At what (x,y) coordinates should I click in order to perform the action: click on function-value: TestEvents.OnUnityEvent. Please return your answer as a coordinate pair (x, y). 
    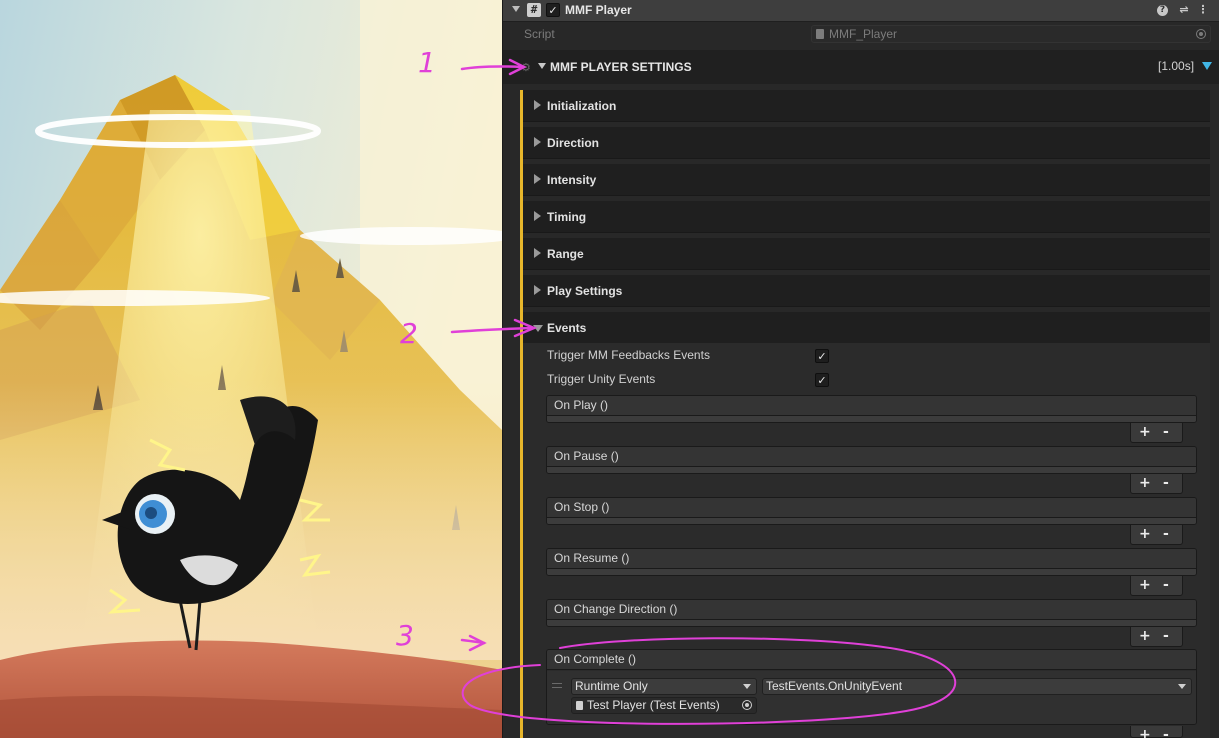
    Looking at the image, I should click on (834, 686).